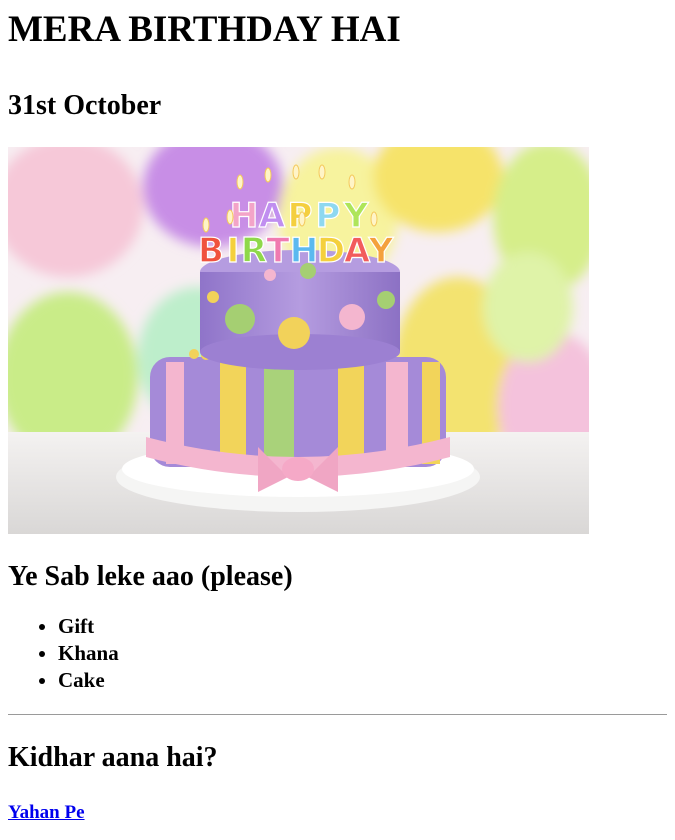  What do you see at coordinates (113, 757) in the screenshot?
I see `where-section-title: Kidhar aana hai?` at bounding box center [113, 757].